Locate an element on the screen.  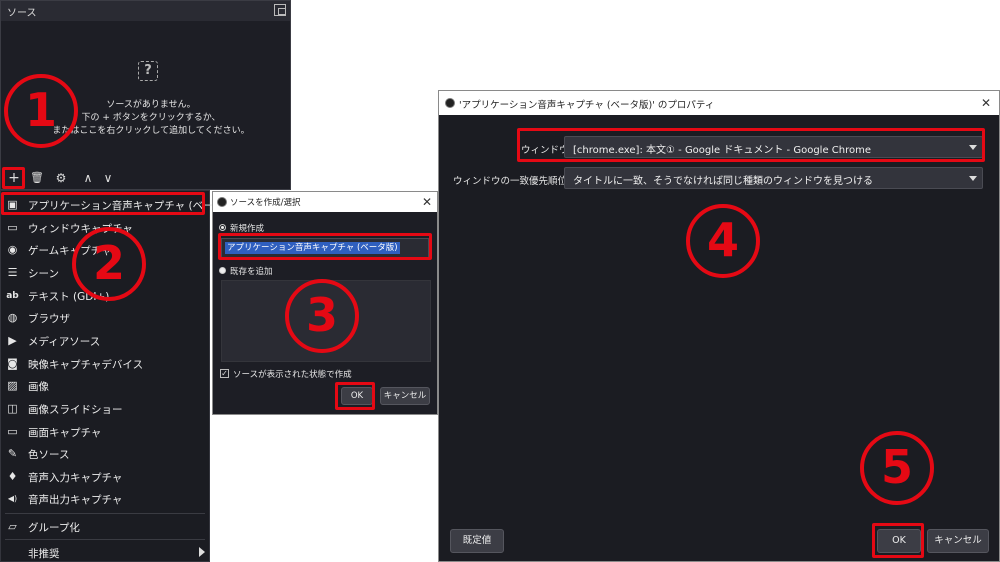
menu-item-browser: ◍ ブラウザ is located at coordinates (105, 318).